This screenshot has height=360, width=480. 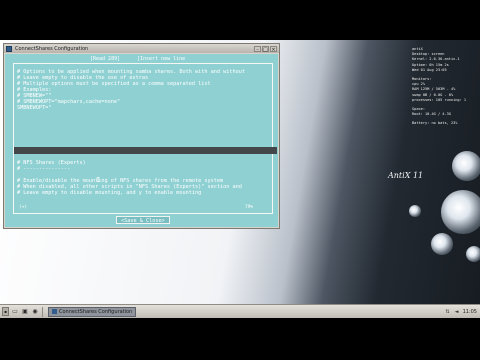 I want to click on conky-line: Battery: no bats, 23%, so click(x=435, y=123).